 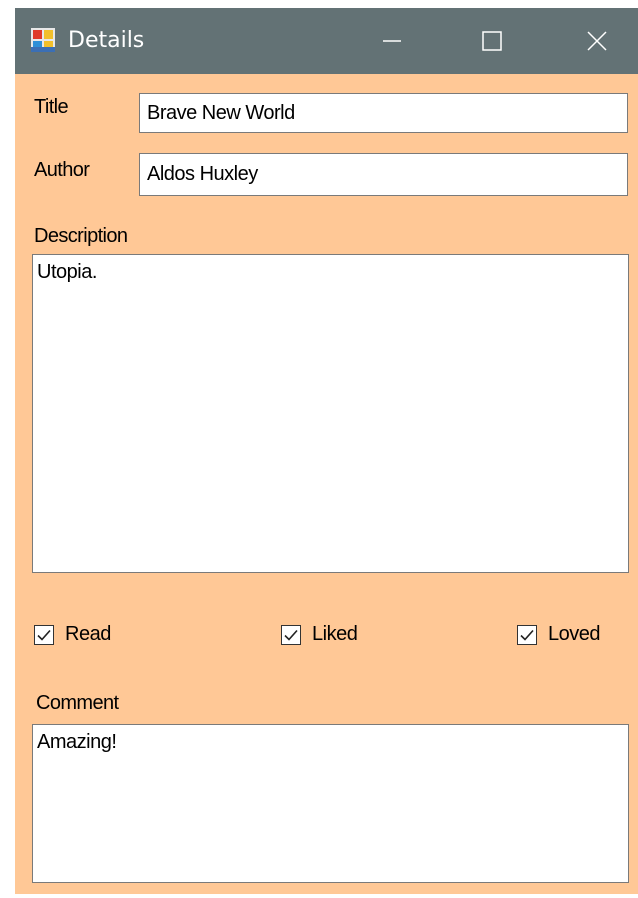 What do you see at coordinates (383, 174) in the screenshot?
I see `author-input` at bounding box center [383, 174].